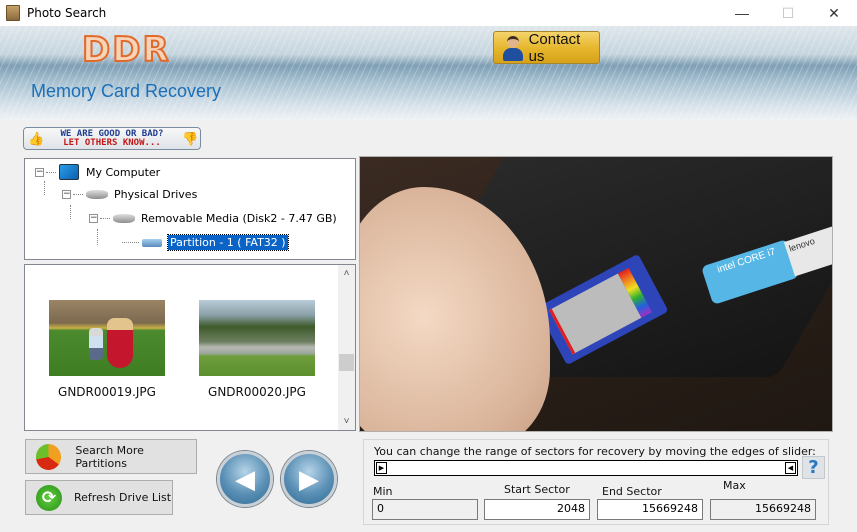  I want to click on refresh-label: Refresh Drive List, so click(123, 497).